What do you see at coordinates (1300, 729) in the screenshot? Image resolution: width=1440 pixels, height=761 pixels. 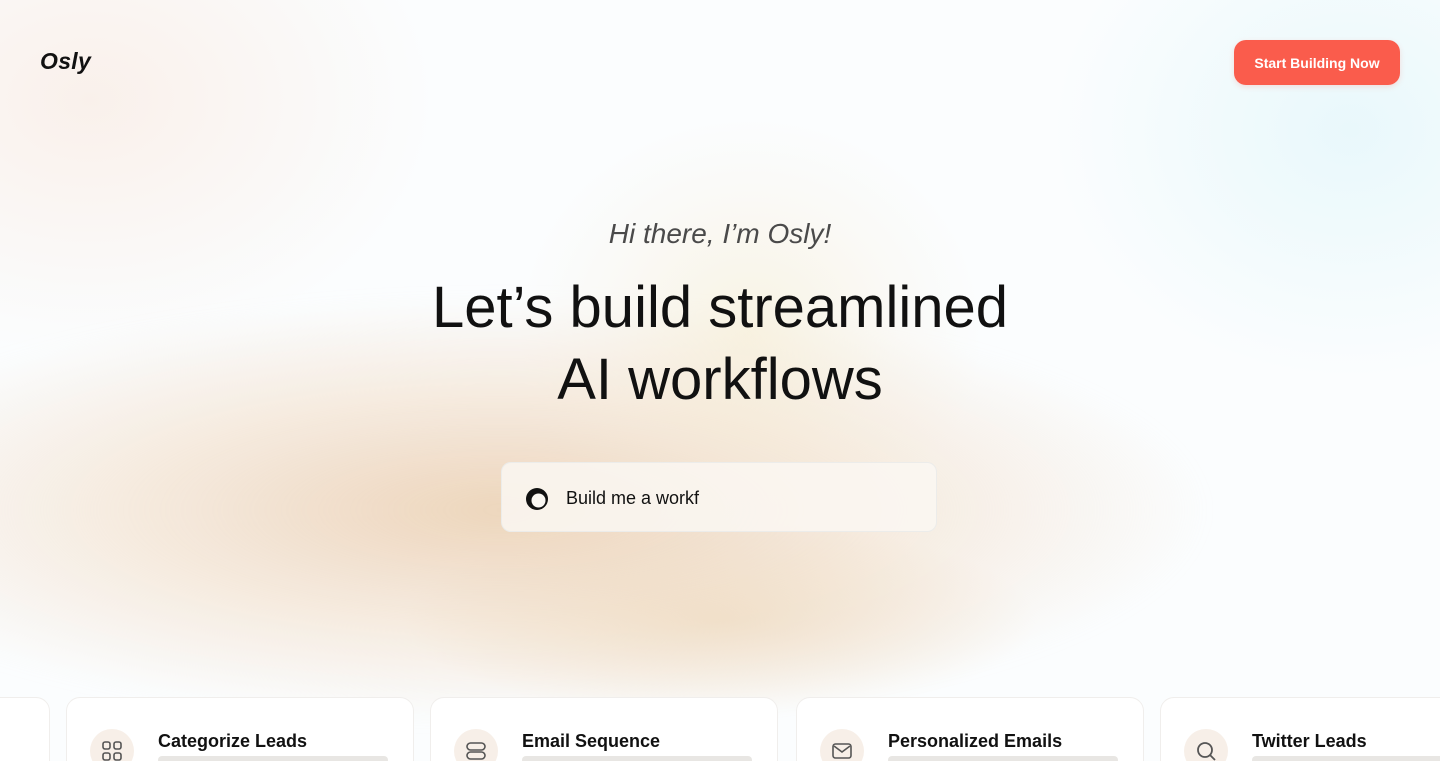 I see `template-card: Twitter Leads` at bounding box center [1300, 729].